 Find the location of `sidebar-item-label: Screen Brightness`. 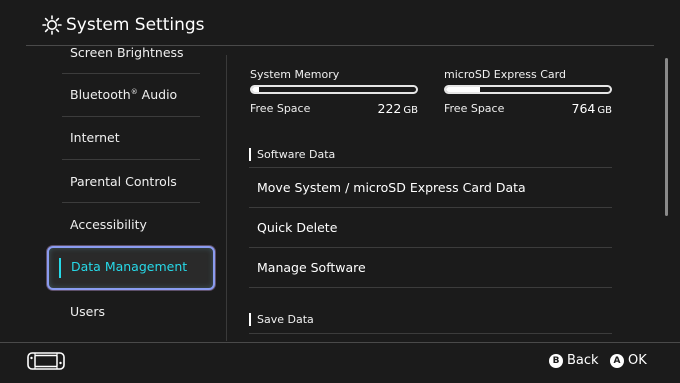

sidebar-item-label: Screen Brightness is located at coordinates (127, 53).